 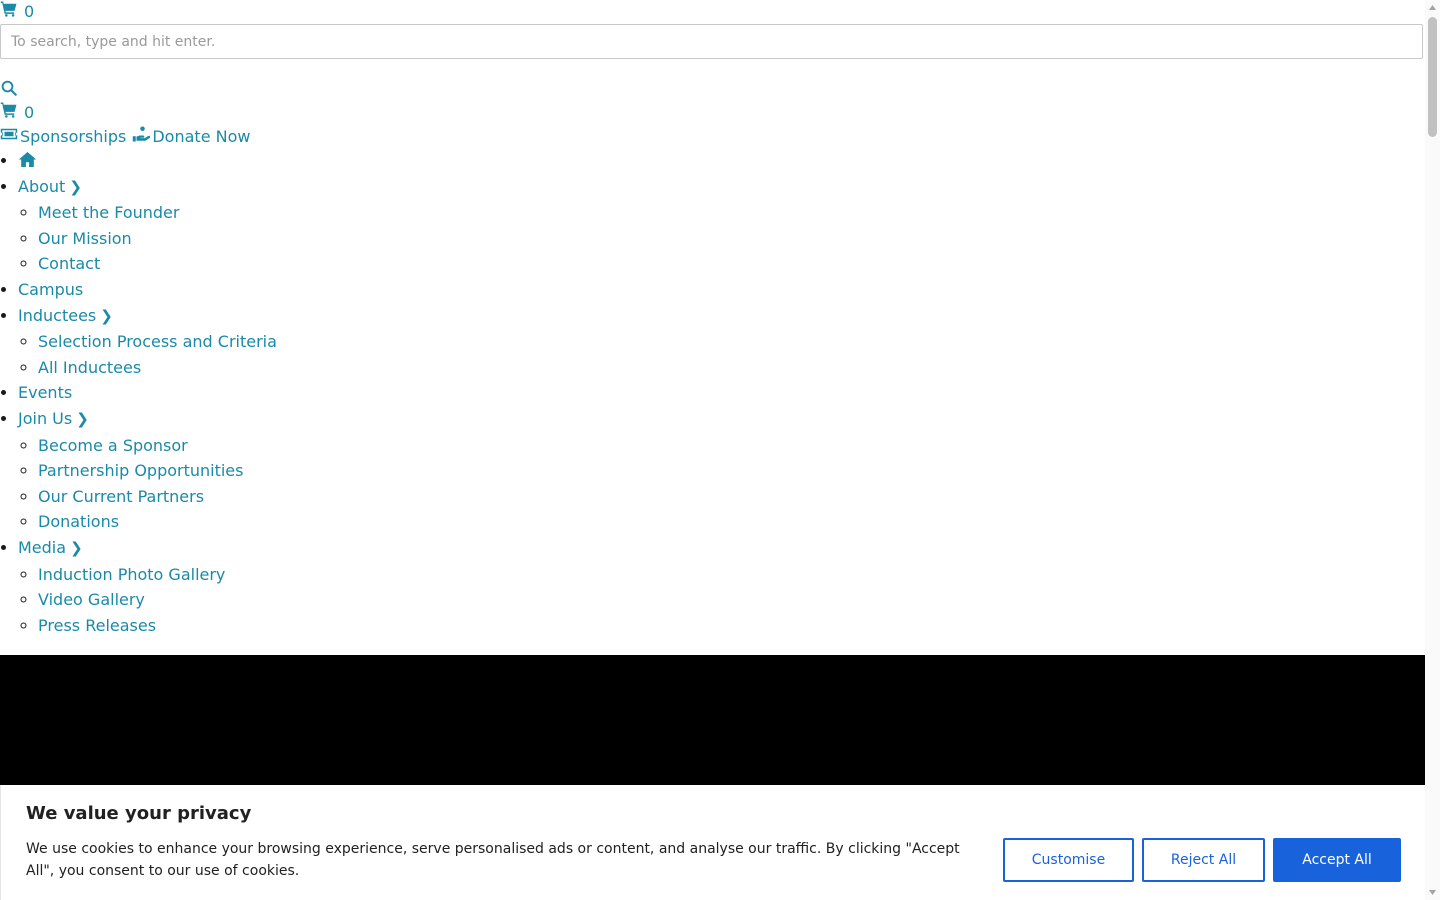 What do you see at coordinates (1432, 7) in the screenshot?
I see `scroll-up-icon` at bounding box center [1432, 7].